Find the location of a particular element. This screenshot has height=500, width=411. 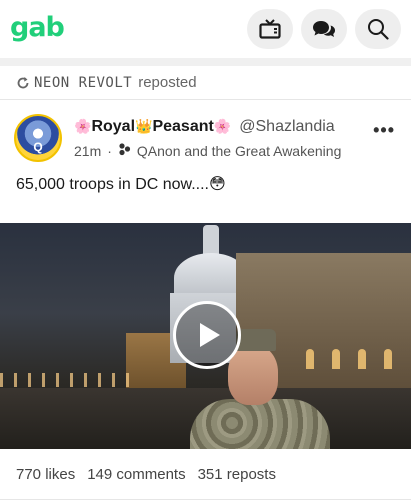

post-meta: 21m · QAnon and the Great Awakening is located at coordinates (207, 150).